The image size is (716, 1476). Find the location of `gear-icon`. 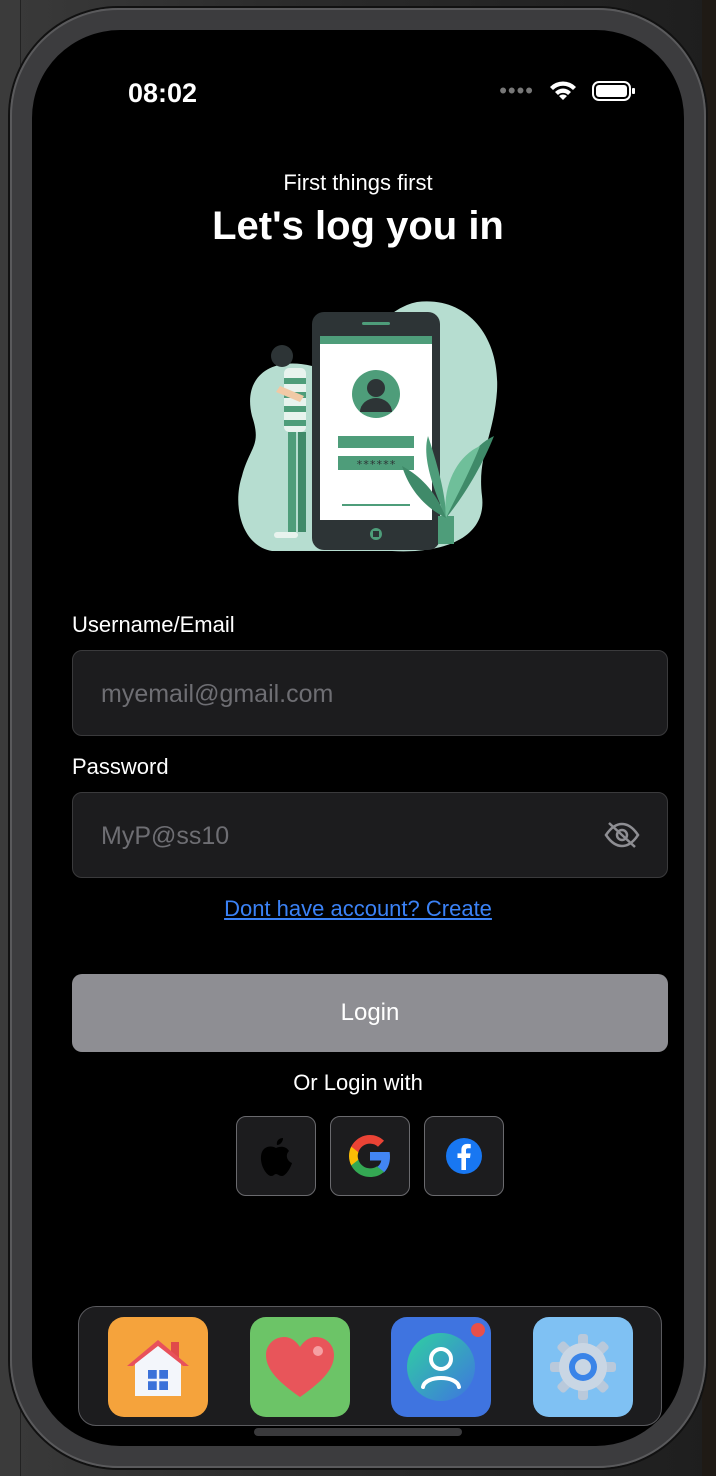

gear-icon is located at coordinates (583, 1367).